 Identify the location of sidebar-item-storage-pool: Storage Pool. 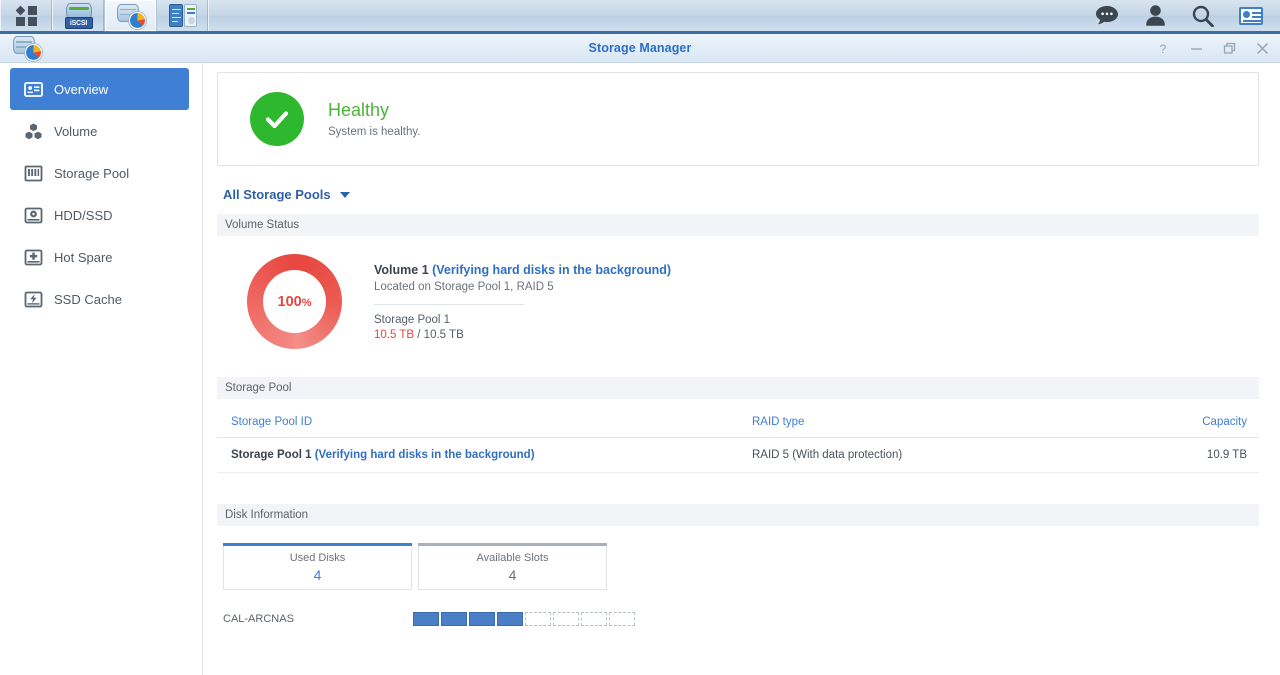
(99, 173).